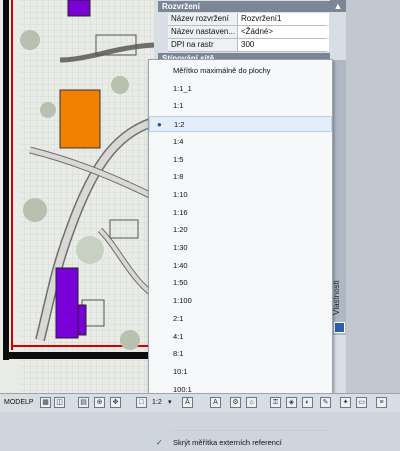  What do you see at coordinates (182, 301) in the screenshot?
I see `scale-menu-item-label: 1:100` at bounding box center [182, 301].